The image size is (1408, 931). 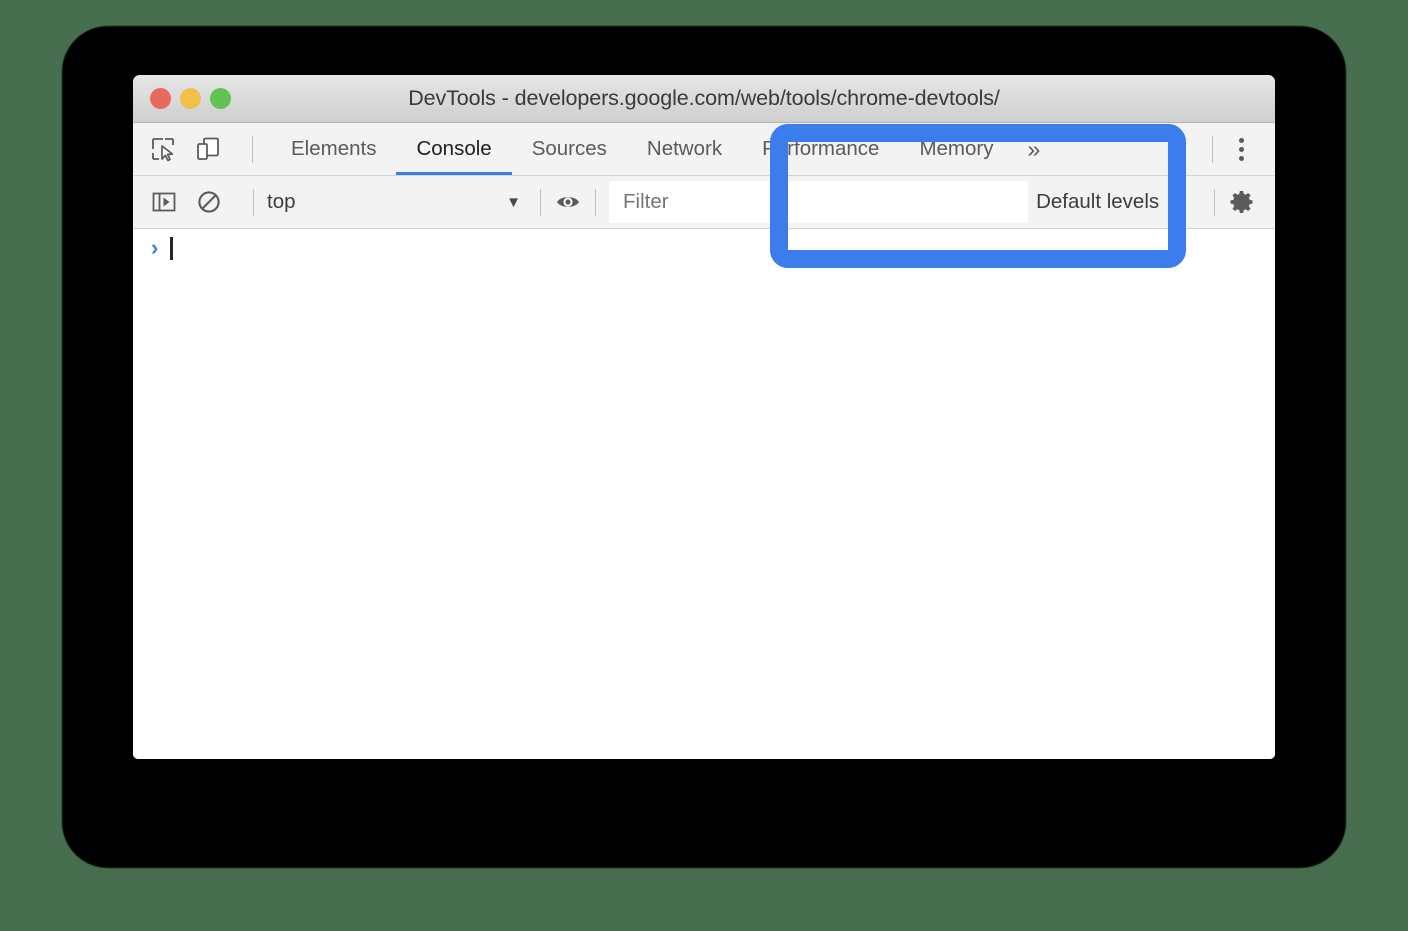 What do you see at coordinates (164, 202) in the screenshot?
I see `console-sidebar-icon` at bounding box center [164, 202].